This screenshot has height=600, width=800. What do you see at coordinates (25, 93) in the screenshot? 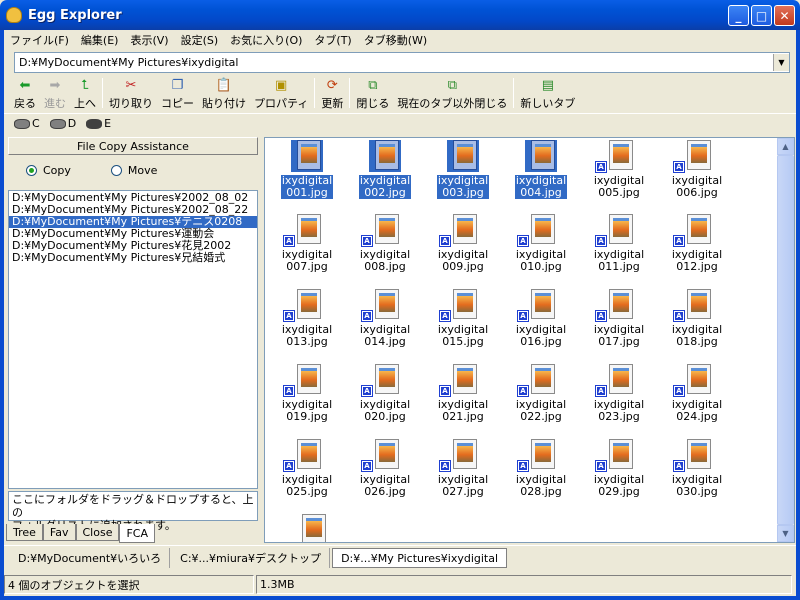
I see `back-button: ⬅ 戻る` at bounding box center [25, 93].